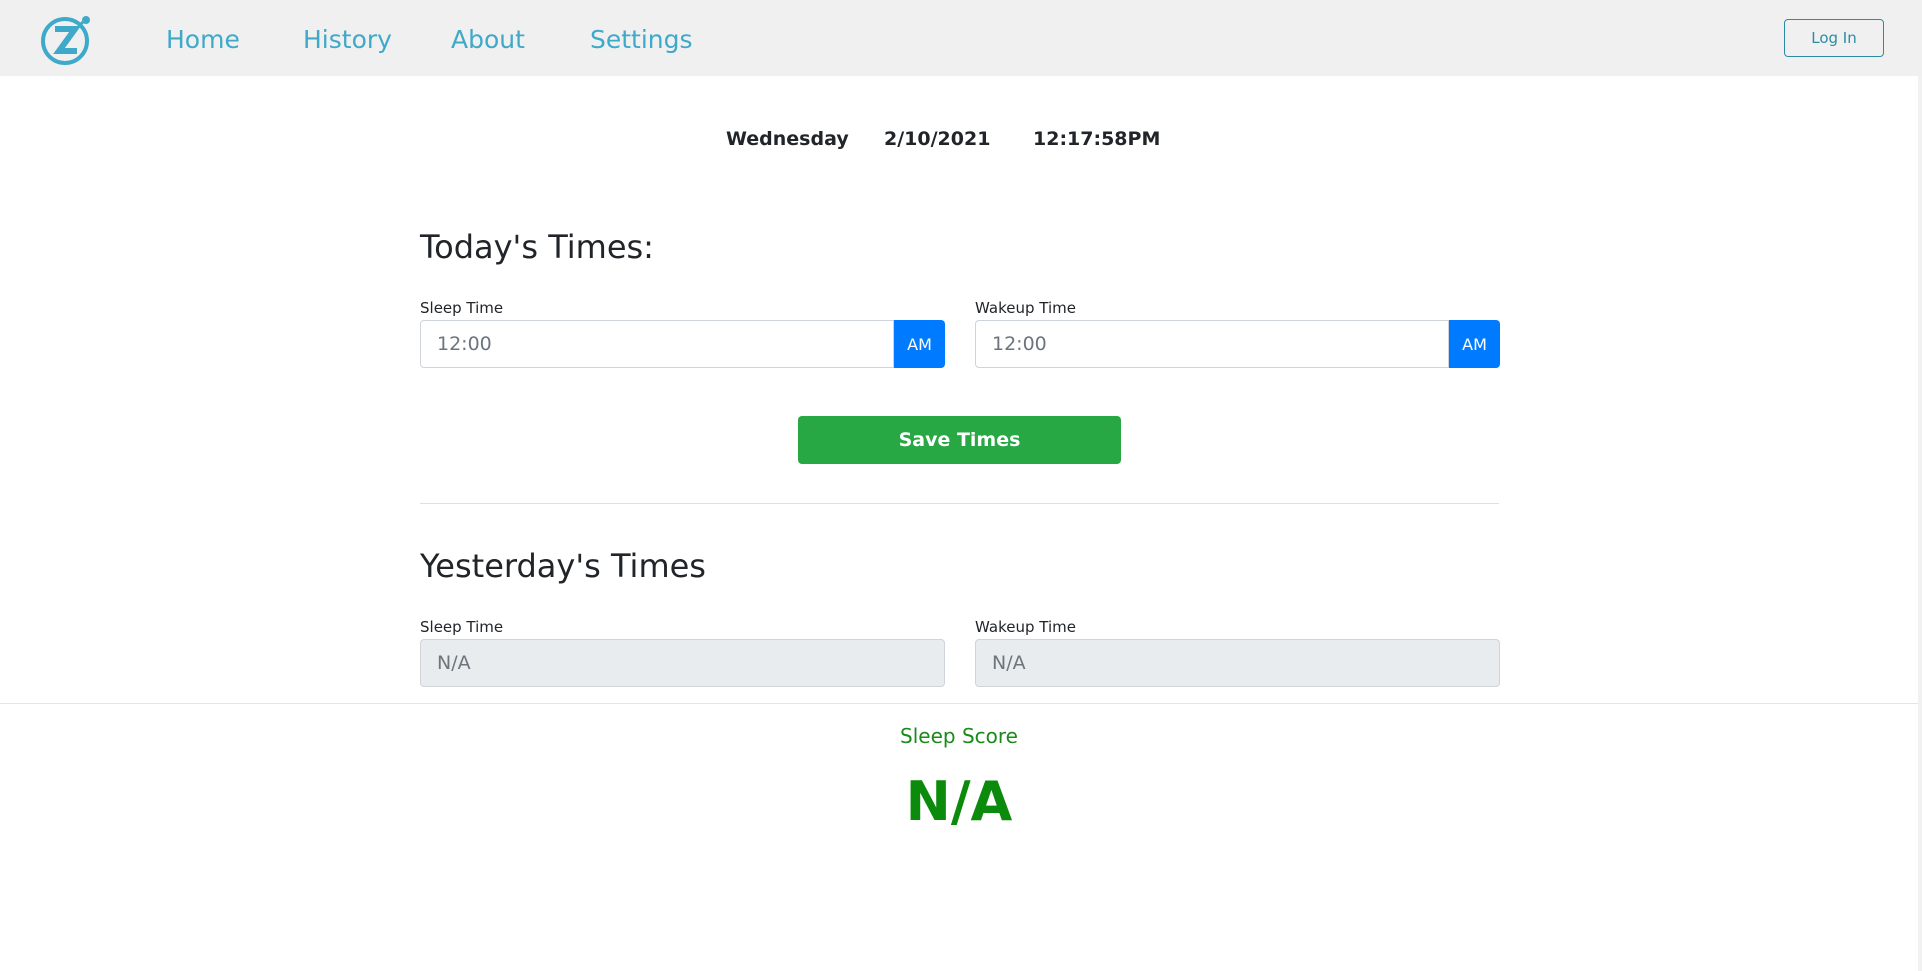 The width and height of the screenshot is (1922, 971). I want to click on current-datetime: Wednesday 2/10/2021 12:17:58PM, so click(959, 139).